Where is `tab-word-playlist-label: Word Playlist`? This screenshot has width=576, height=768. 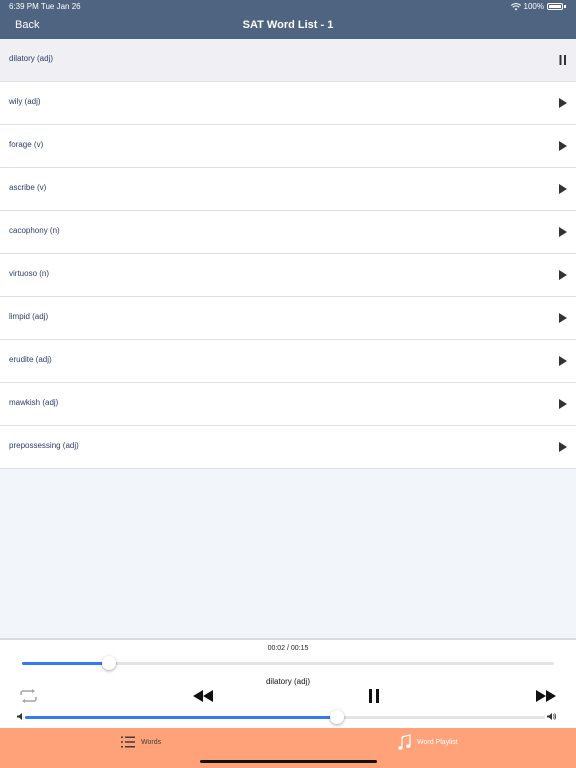
tab-word-playlist-label: Word Playlist is located at coordinates (437, 742).